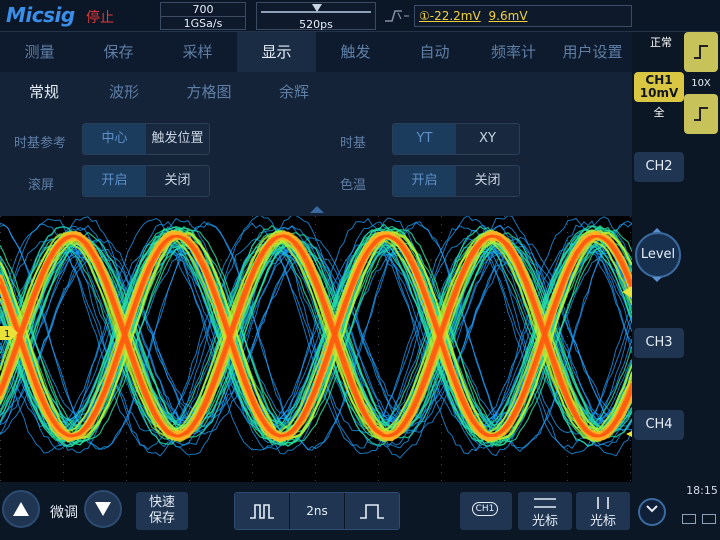 The image size is (720, 540). I want to click on quick-save-label-2: 保存, so click(161, 518).